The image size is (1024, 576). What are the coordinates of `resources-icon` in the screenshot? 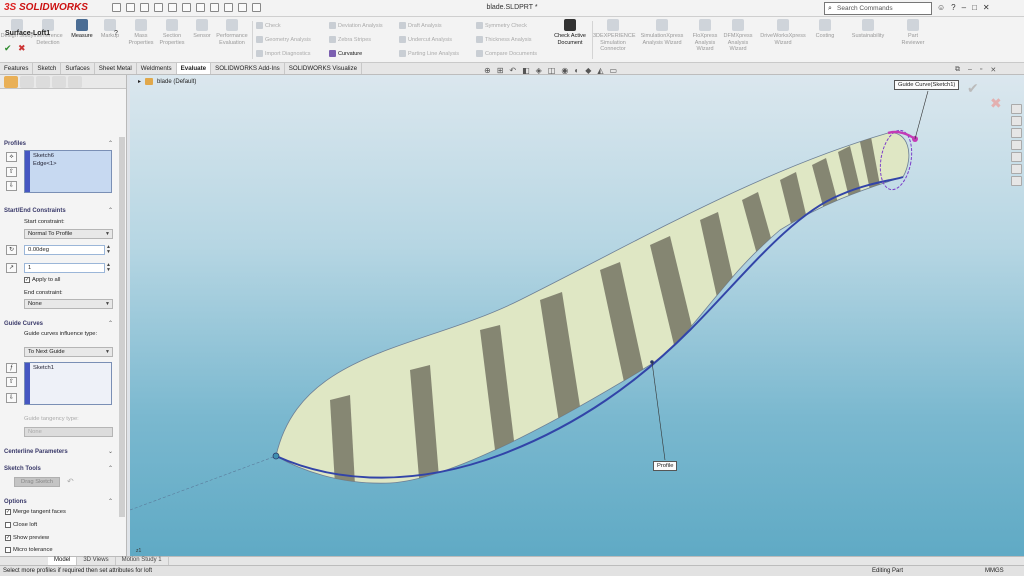 It's located at (1016, 109).